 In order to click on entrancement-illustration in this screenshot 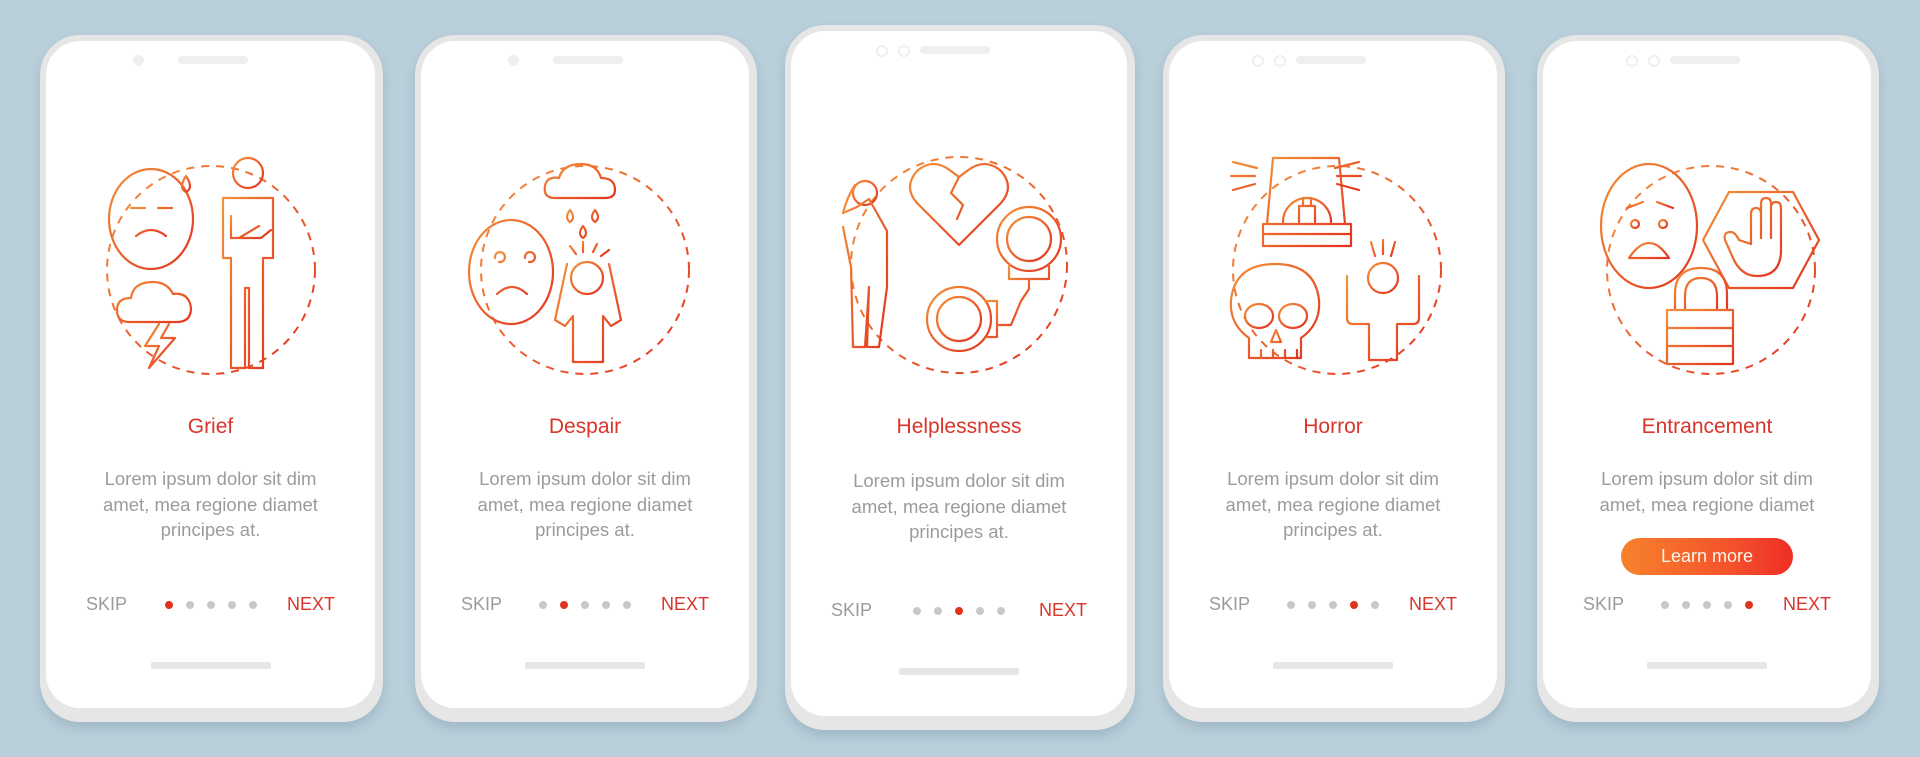, I will do `click(1710, 268)`.